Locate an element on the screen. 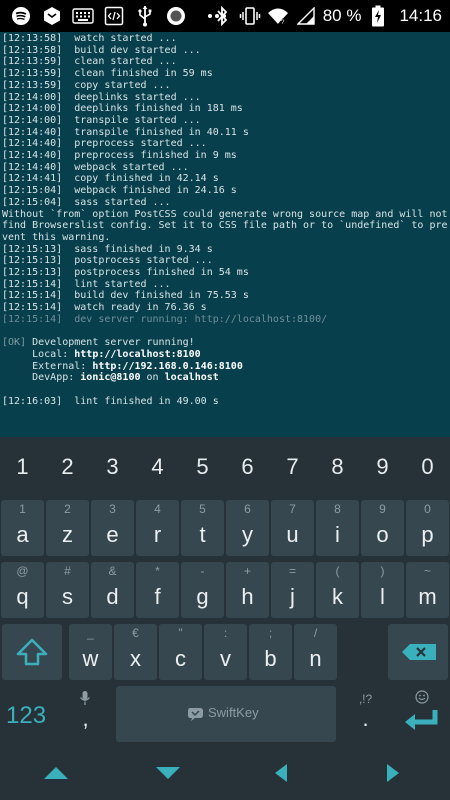  key-hint: € is located at coordinates (135, 633).